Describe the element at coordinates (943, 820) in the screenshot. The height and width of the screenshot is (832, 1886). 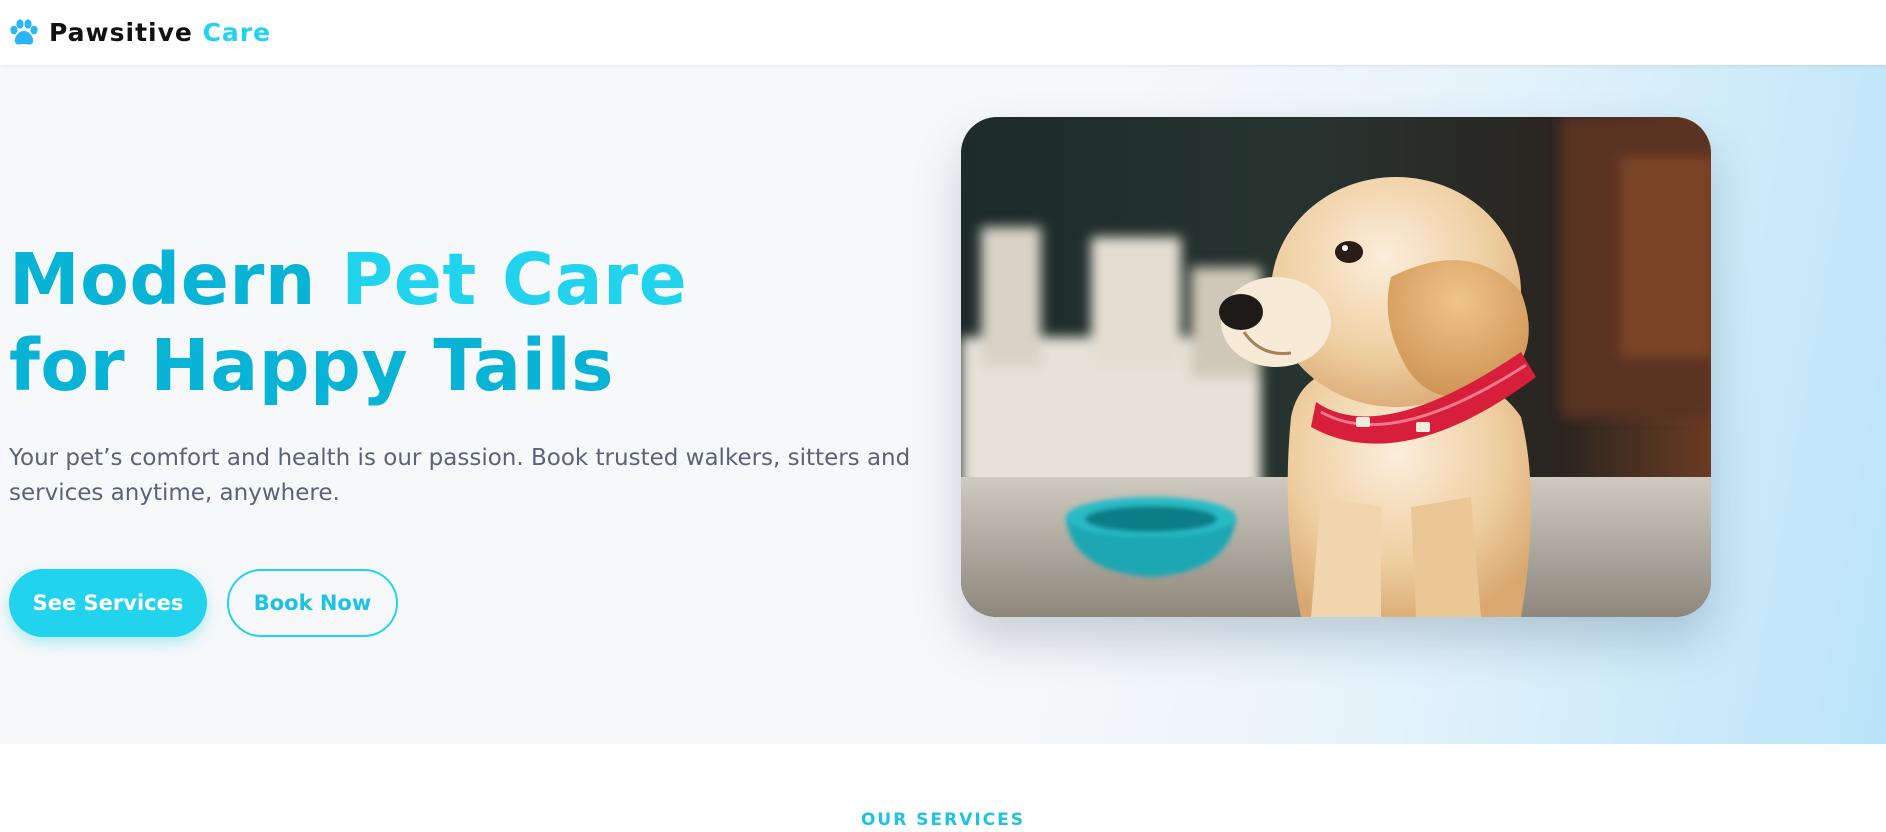
I see `services-section-label: OUR SERVICES` at that location.